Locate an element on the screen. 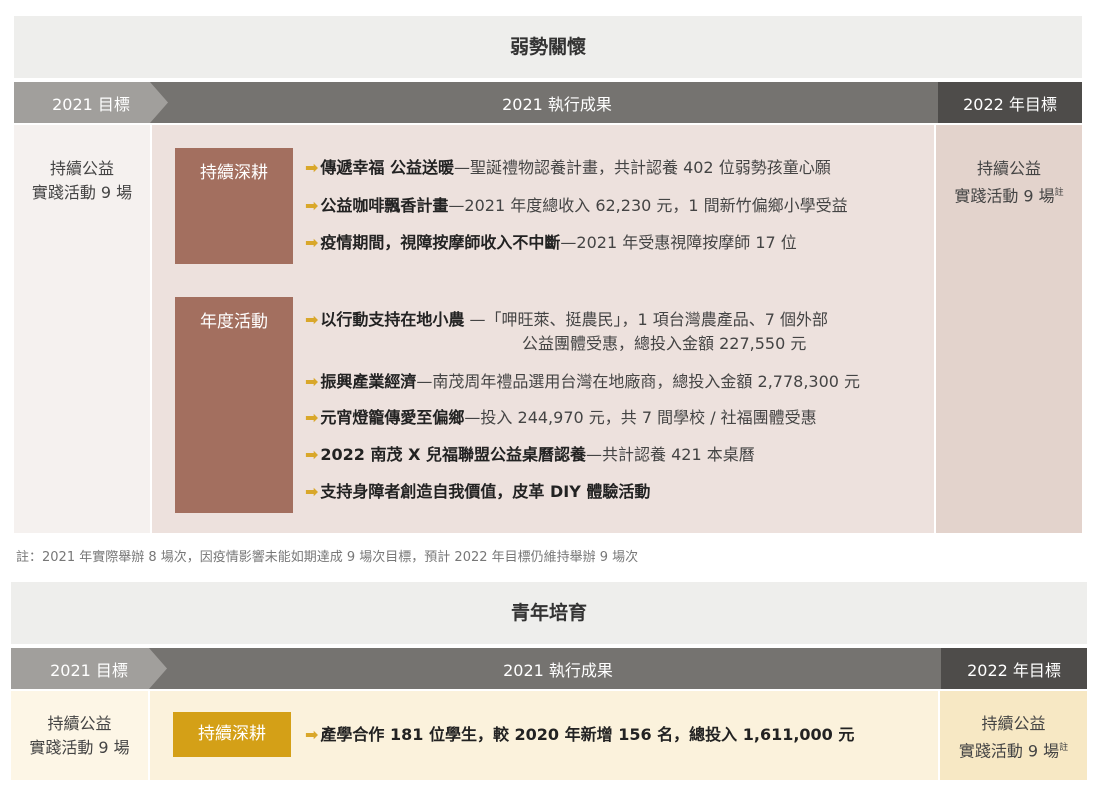  list-item: ➡ 以行動支持在地小農 —「呷旺萊、挺農民」，1 項台灣農產品、7 個外部 is located at coordinates (566, 320).